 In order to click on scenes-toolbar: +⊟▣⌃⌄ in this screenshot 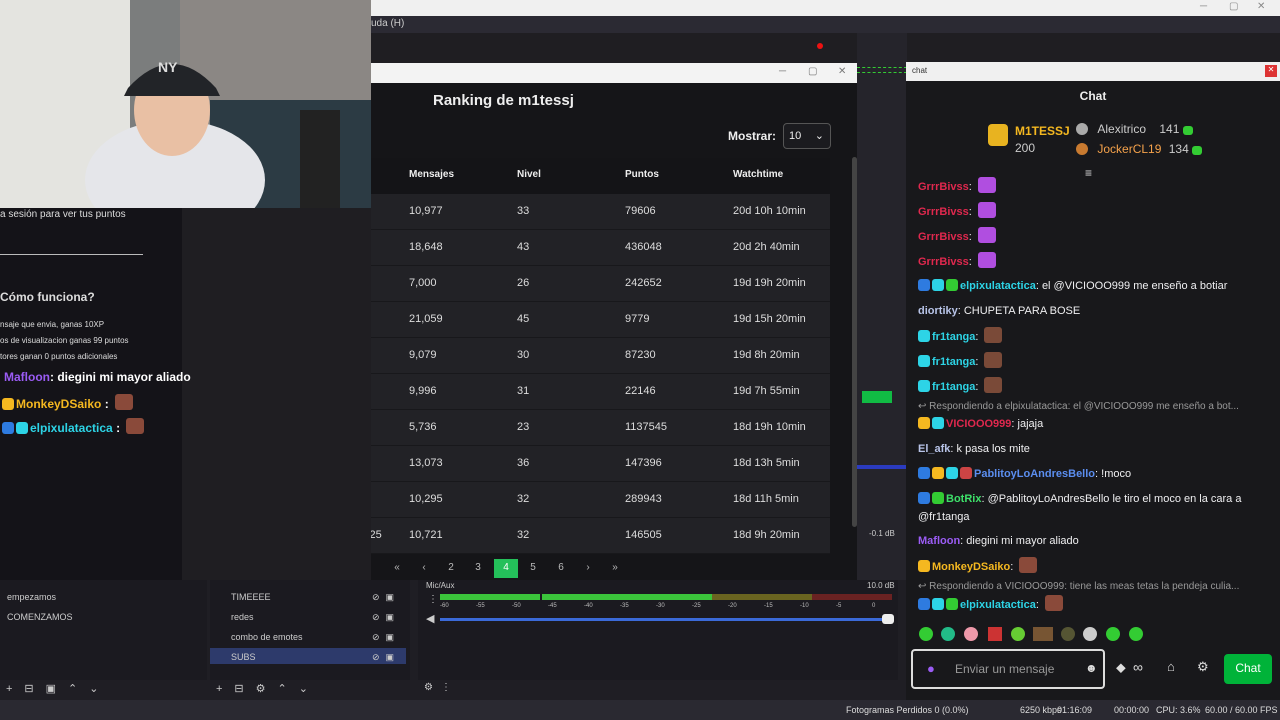, I will do `click(58, 688)`.